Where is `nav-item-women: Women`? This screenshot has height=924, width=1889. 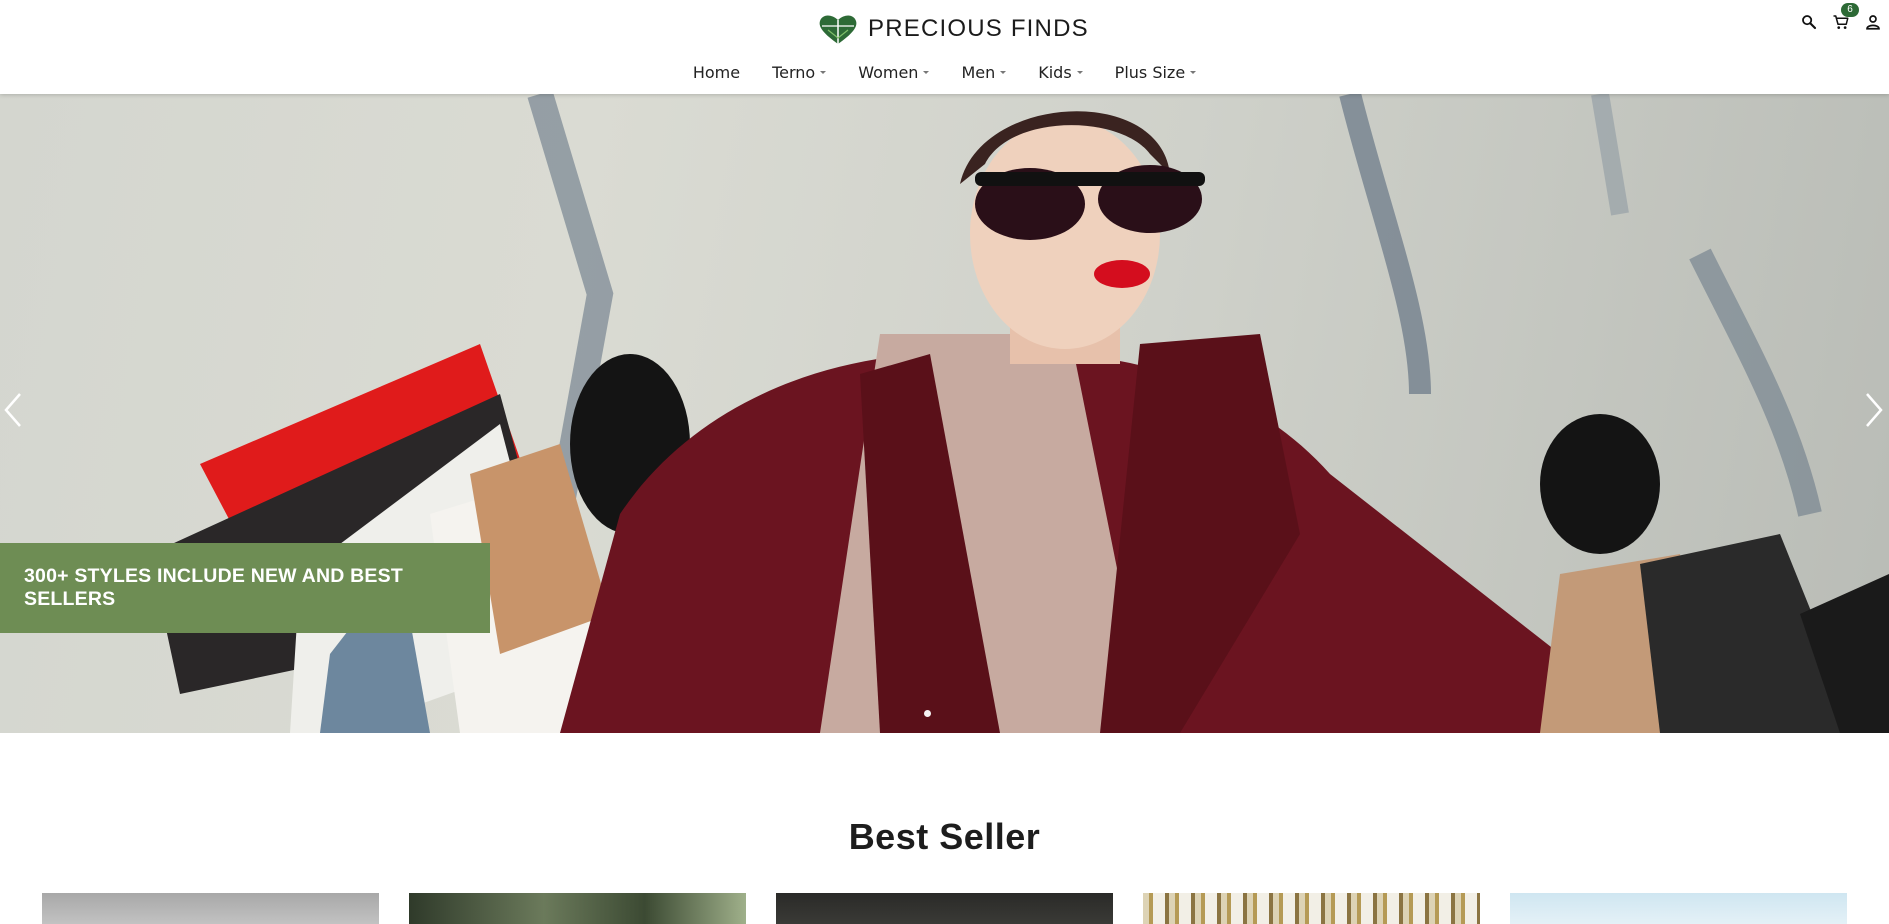
nav-item-women: Women is located at coordinates (894, 72).